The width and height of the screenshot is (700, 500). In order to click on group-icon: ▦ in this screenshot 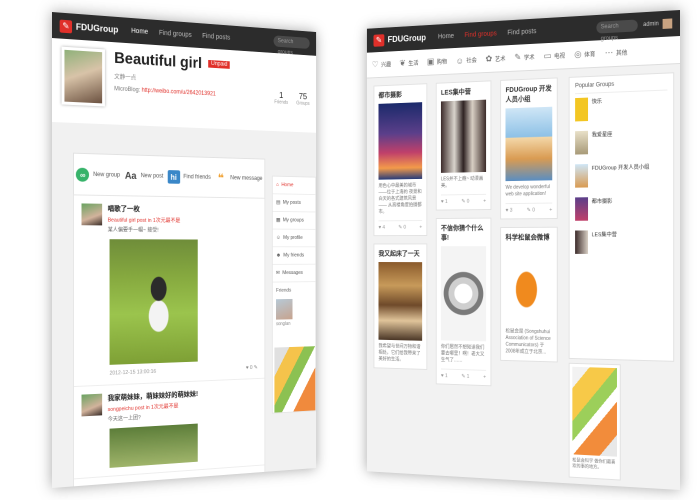, I will do `click(278, 220)`.